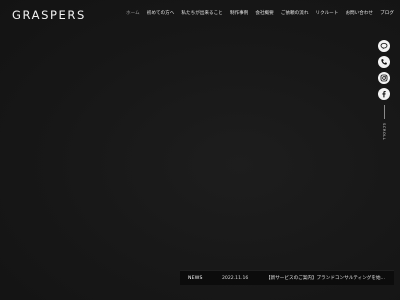 Image resolution: width=400 pixels, height=300 pixels. What do you see at coordinates (384, 94) in the screenshot?
I see `facebook-icon` at bounding box center [384, 94].